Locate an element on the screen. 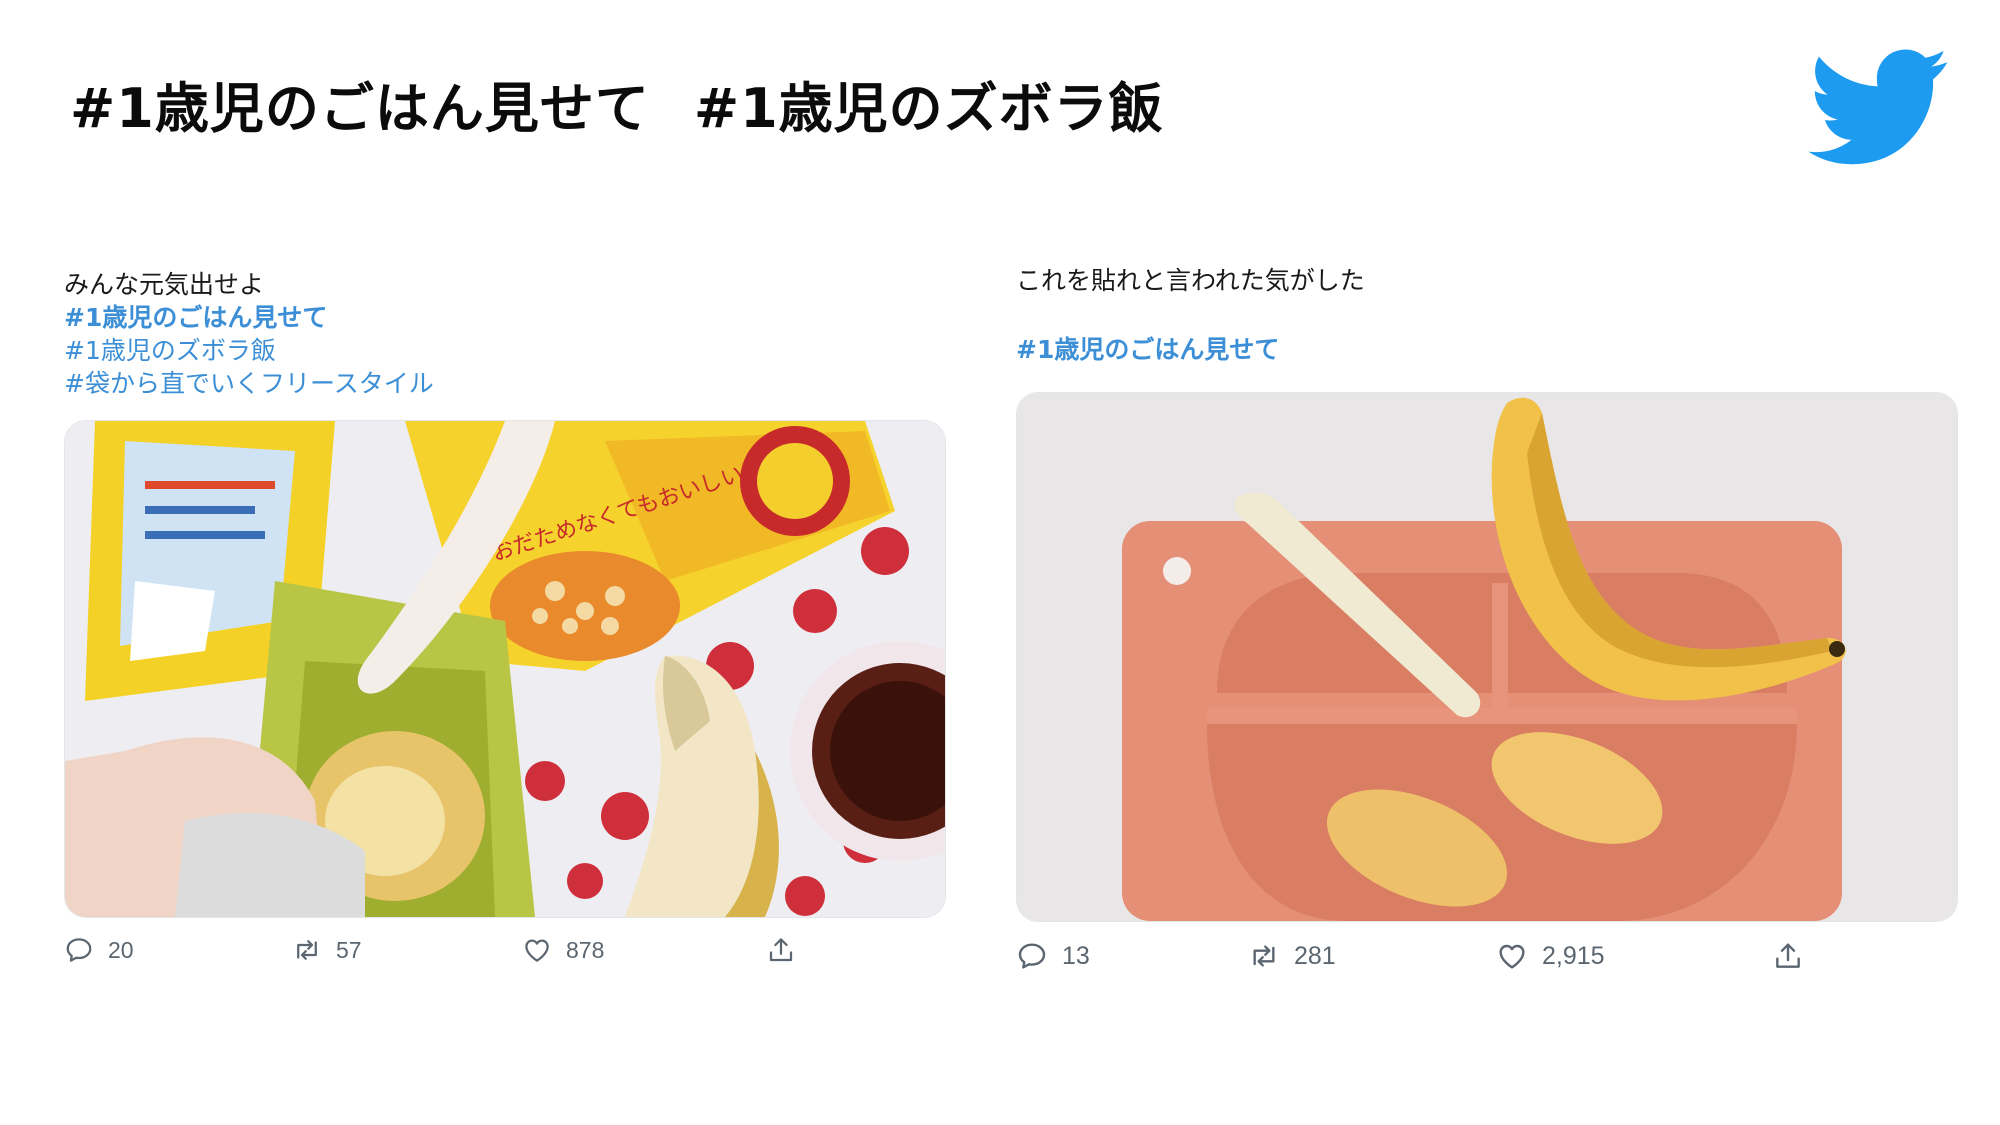 The width and height of the screenshot is (2000, 1125). like-button: 2,915 is located at coordinates (1550, 956).